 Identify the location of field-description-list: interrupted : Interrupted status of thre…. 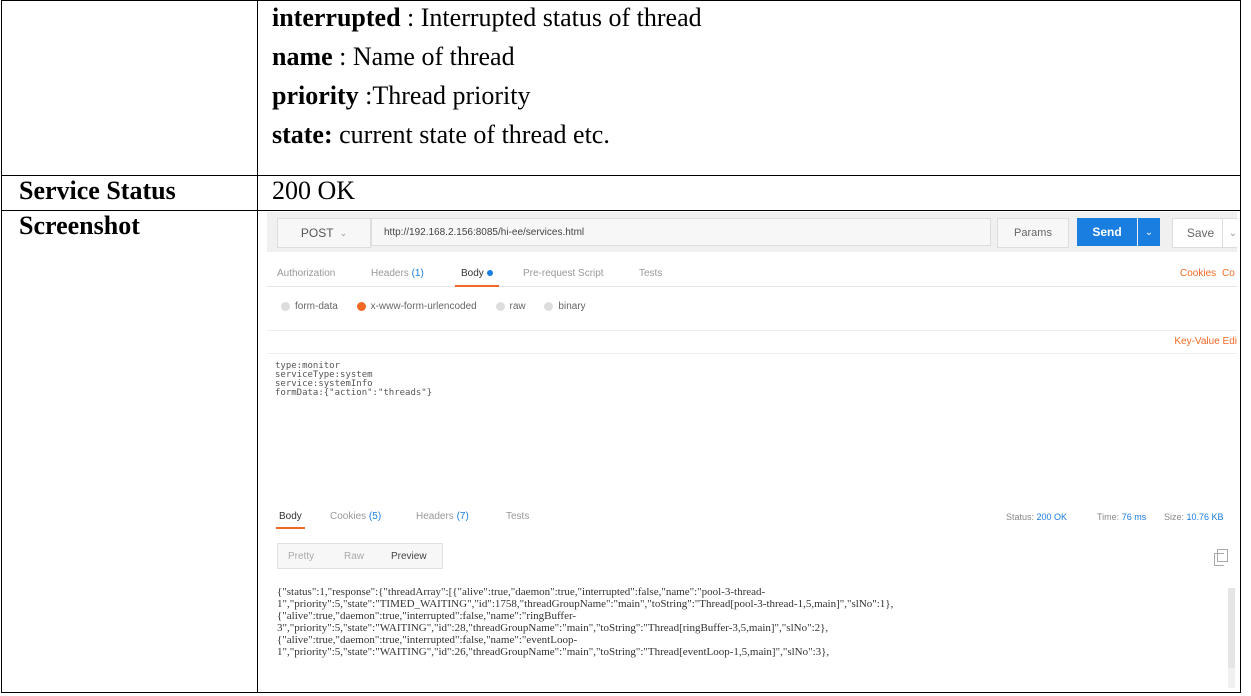
(487, 76).